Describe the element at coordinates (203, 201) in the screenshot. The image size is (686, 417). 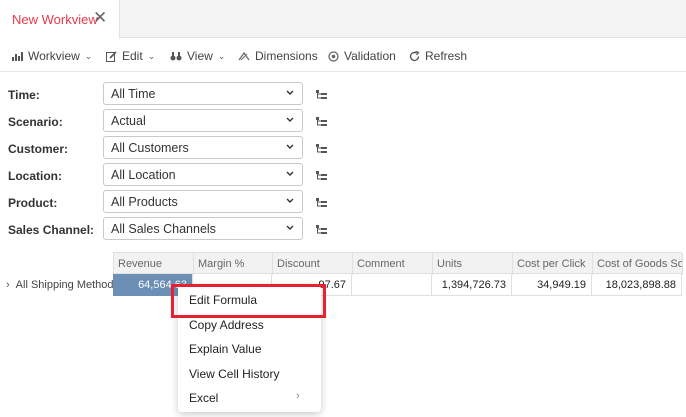
I see `product-select: All Products` at that location.